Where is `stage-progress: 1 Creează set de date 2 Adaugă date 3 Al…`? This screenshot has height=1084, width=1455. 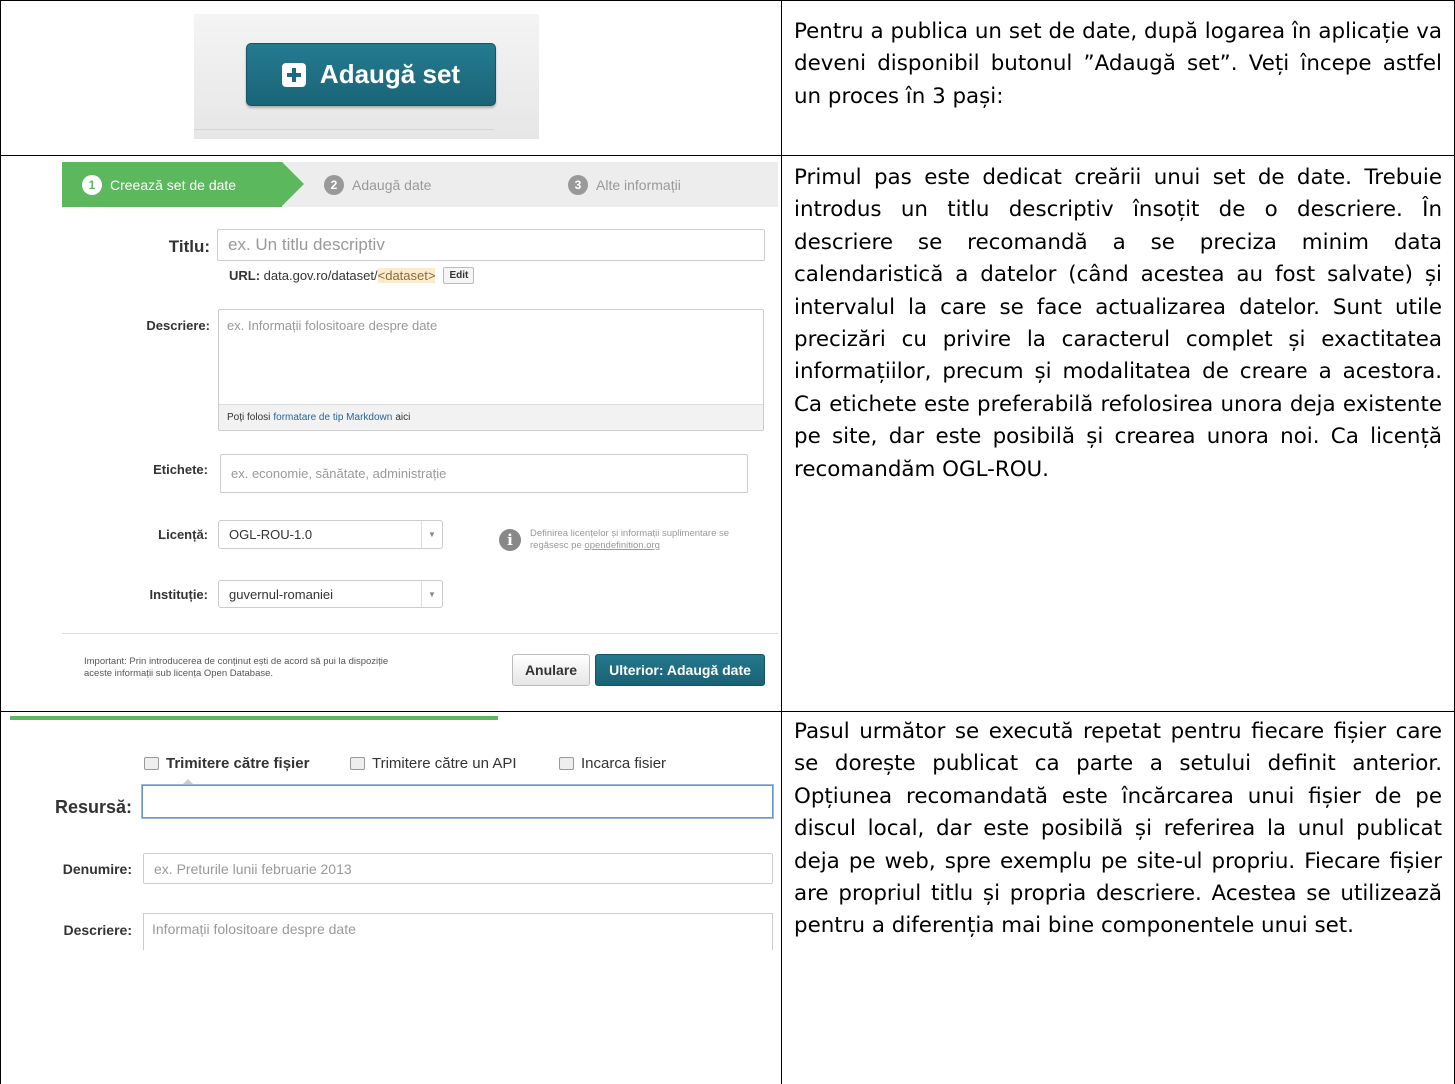 stage-progress: 1 Creează set de date 2 Adaugă date 3 Al… is located at coordinates (420, 184).